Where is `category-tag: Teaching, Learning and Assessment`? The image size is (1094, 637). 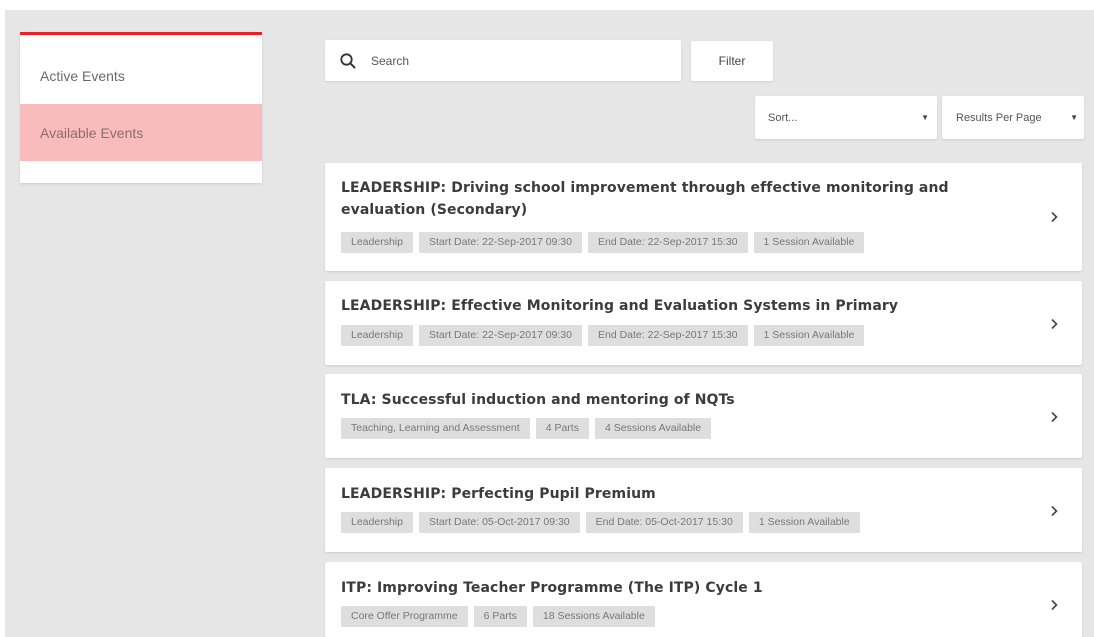 category-tag: Teaching, Learning and Assessment is located at coordinates (435, 428).